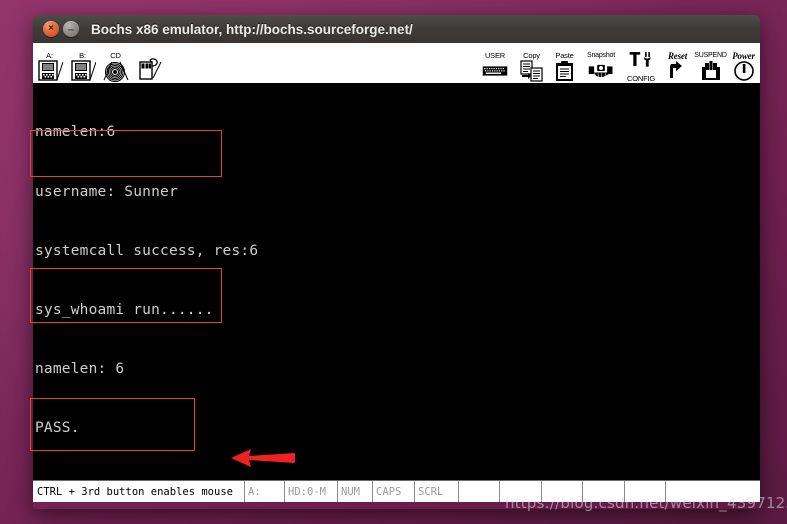  Describe the element at coordinates (49, 55) in the screenshot. I see `floppy-a-label: A:` at that location.